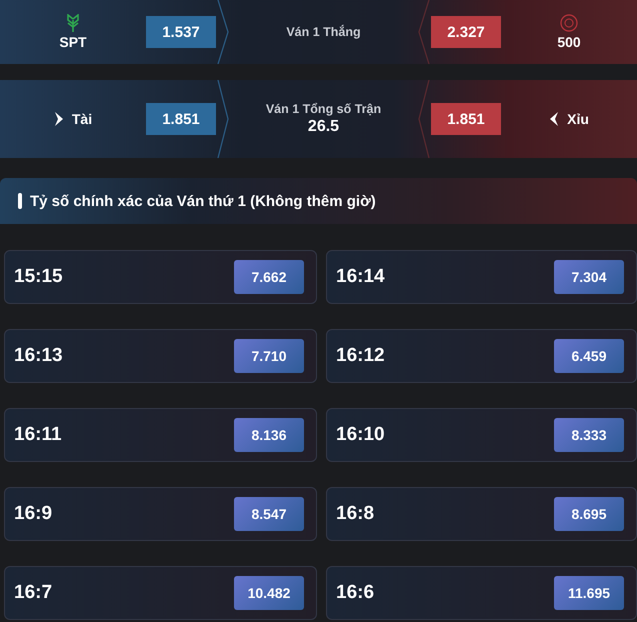 Image resolution: width=637 pixels, height=622 pixels. I want to click on odds-button: 10.482, so click(269, 593).